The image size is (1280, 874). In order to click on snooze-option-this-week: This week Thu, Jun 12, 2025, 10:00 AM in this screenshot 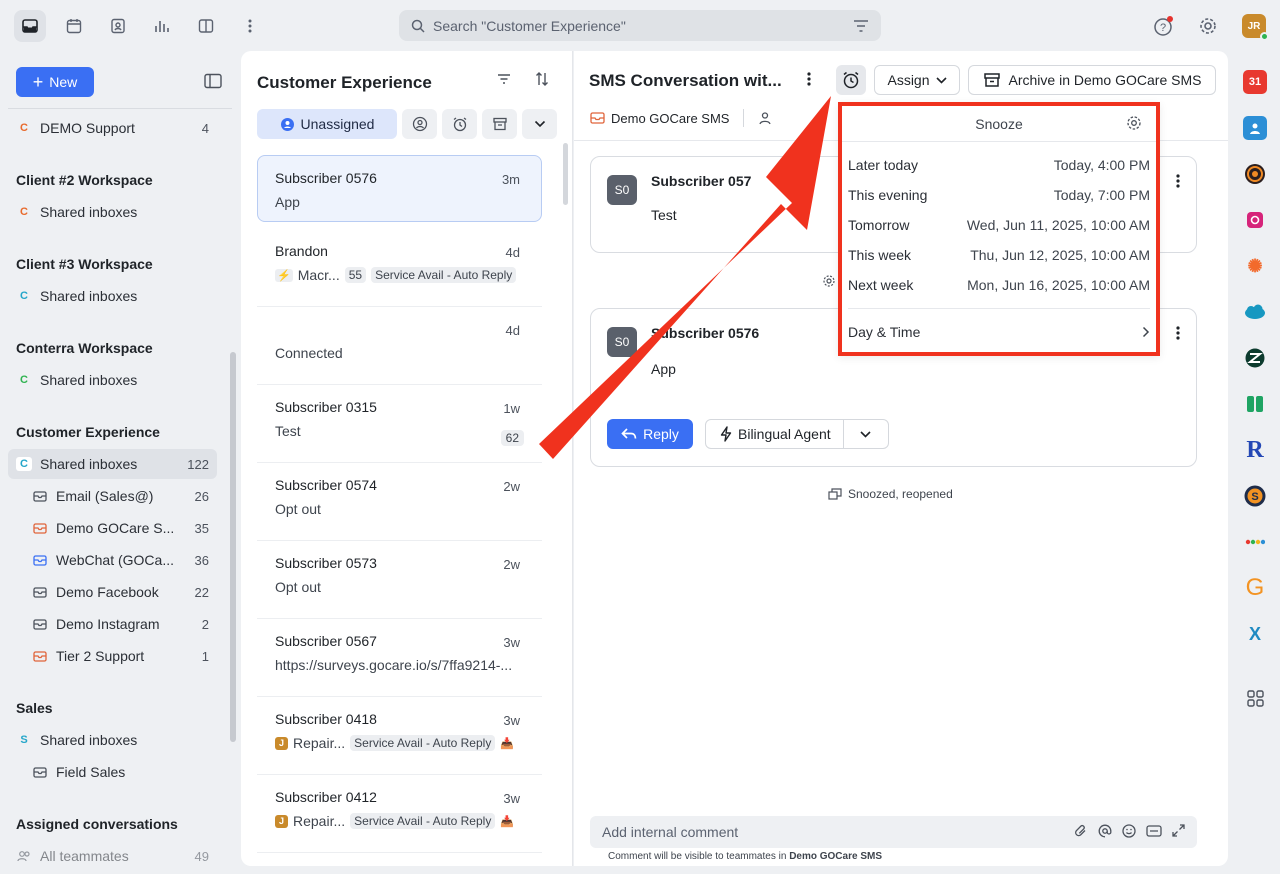, I will do `click(999, 255)`.